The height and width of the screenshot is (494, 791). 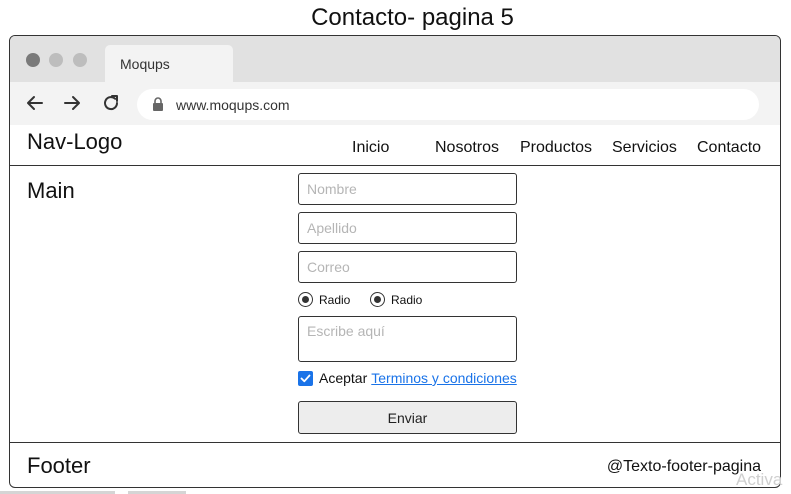 I want to click on message-textarea, so click(x=407, y=339).